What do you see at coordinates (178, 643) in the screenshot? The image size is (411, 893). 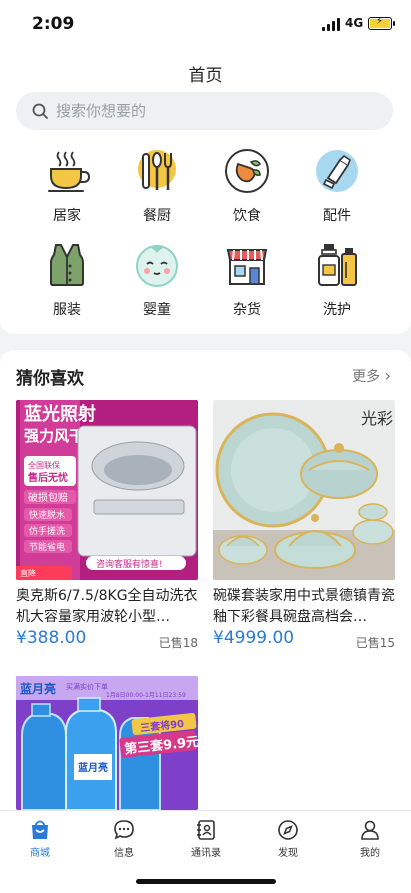 I see `product-sold: 已售18` at bounding box center [178, 643].